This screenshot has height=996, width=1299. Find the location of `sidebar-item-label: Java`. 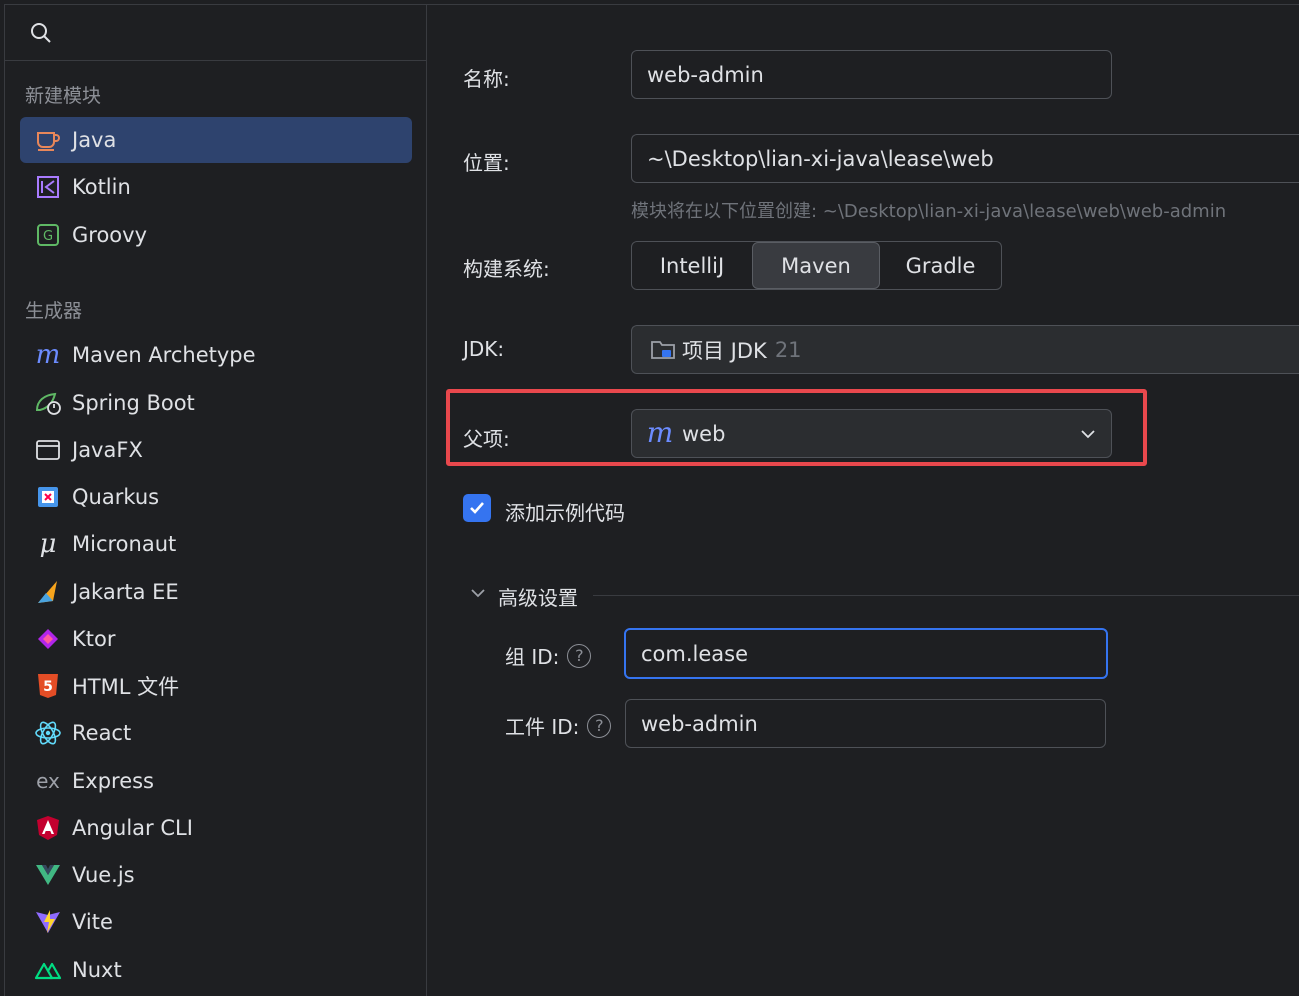

sidebar-item-label: Java is located at coordinates (94, 140).